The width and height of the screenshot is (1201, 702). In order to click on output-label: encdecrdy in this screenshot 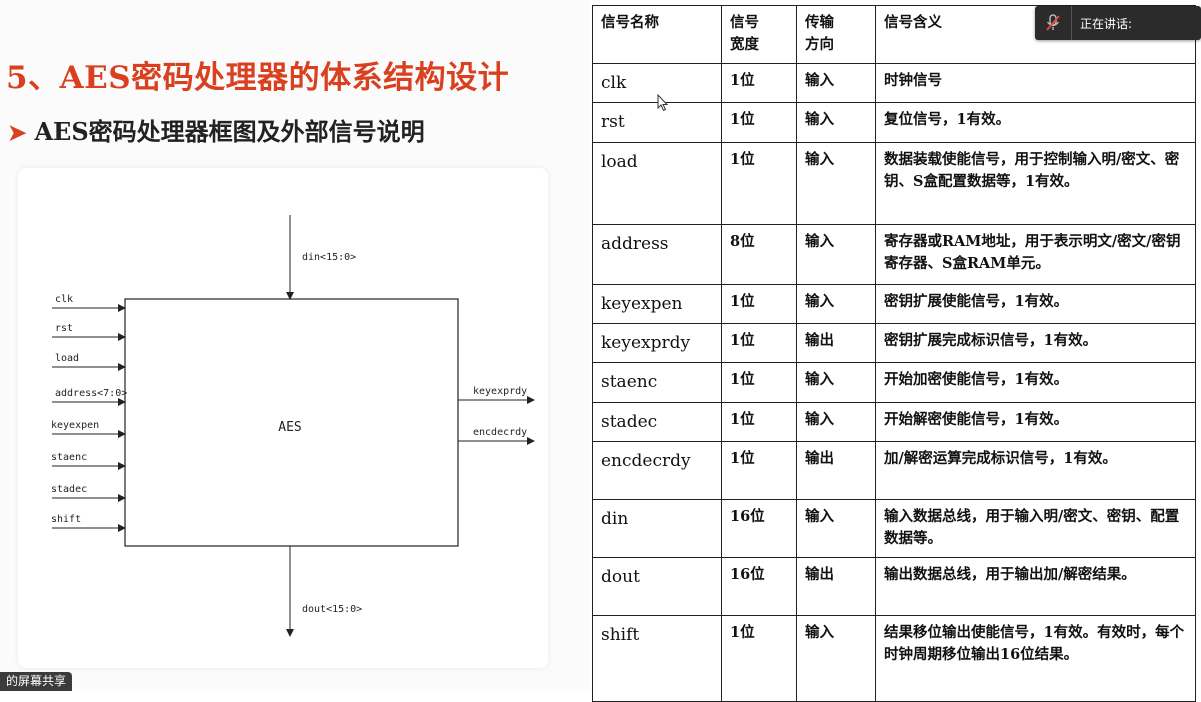, I will do `click(500, 432)`.